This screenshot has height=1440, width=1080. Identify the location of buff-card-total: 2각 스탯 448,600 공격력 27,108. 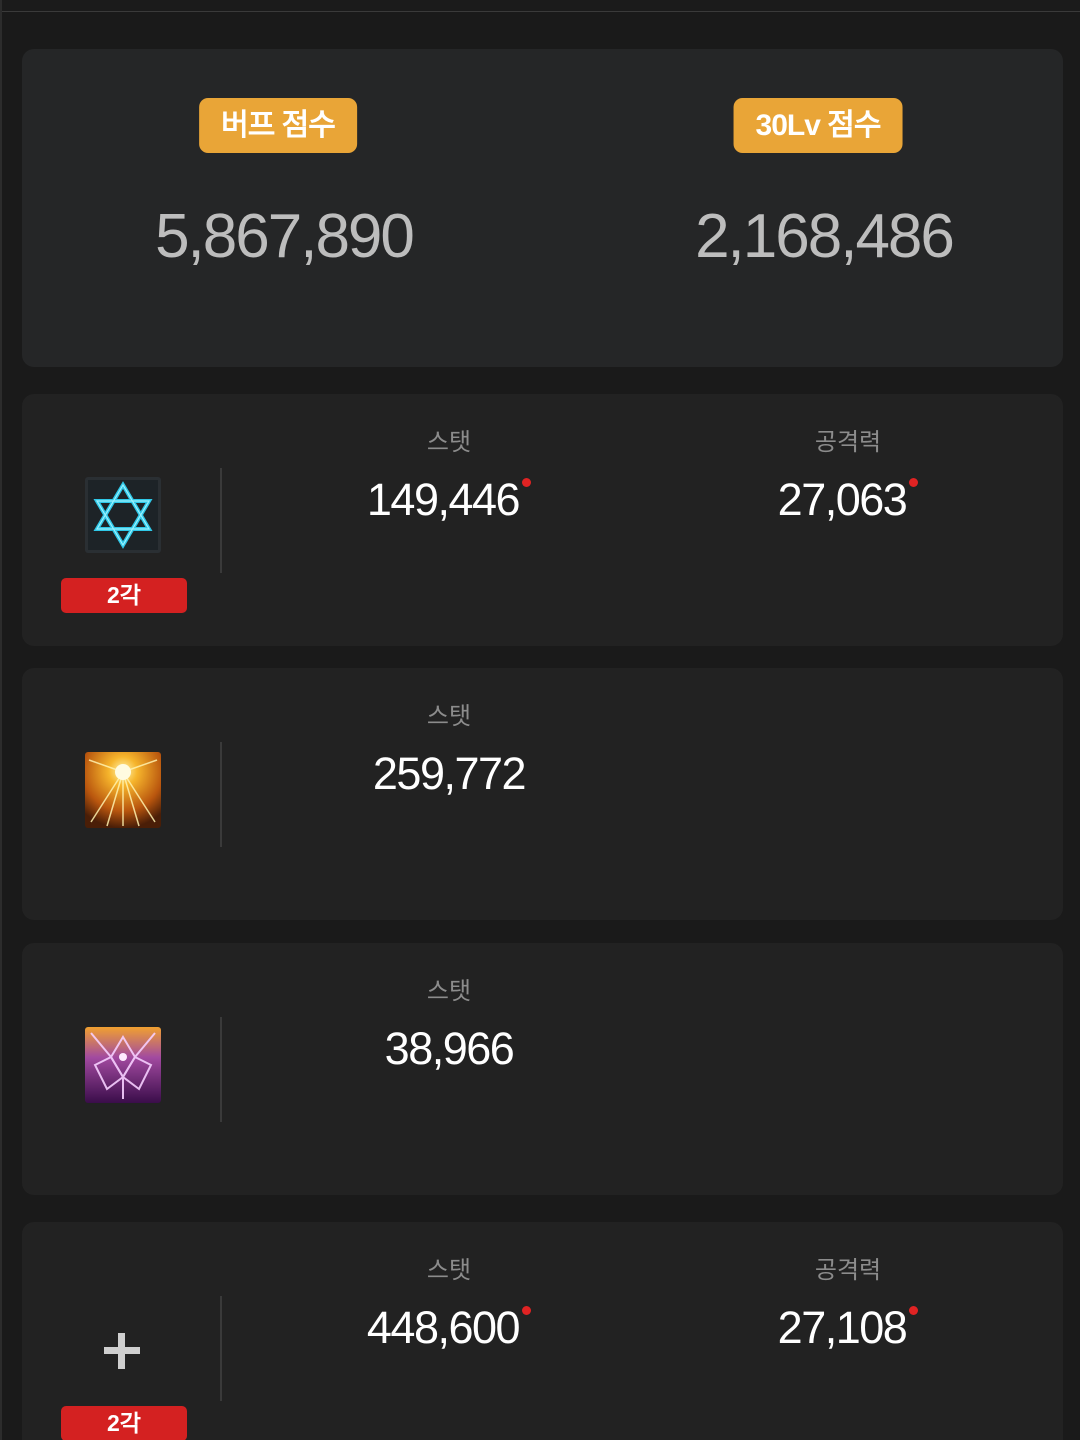
(542, 1331).